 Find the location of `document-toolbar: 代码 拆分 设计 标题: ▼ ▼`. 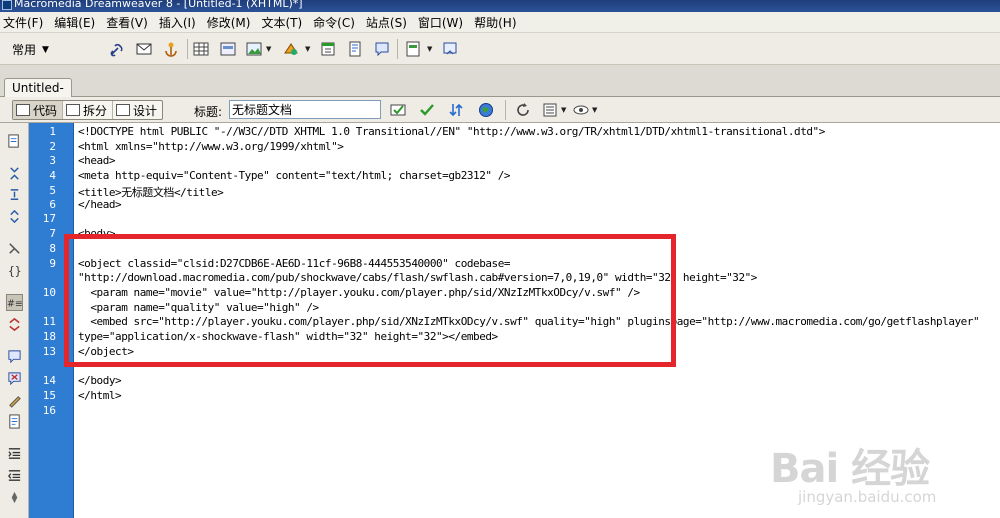

document-toolbar: 代码 拆分 设计 标题: ▼ ▼ is located at coordinates (500, 110).